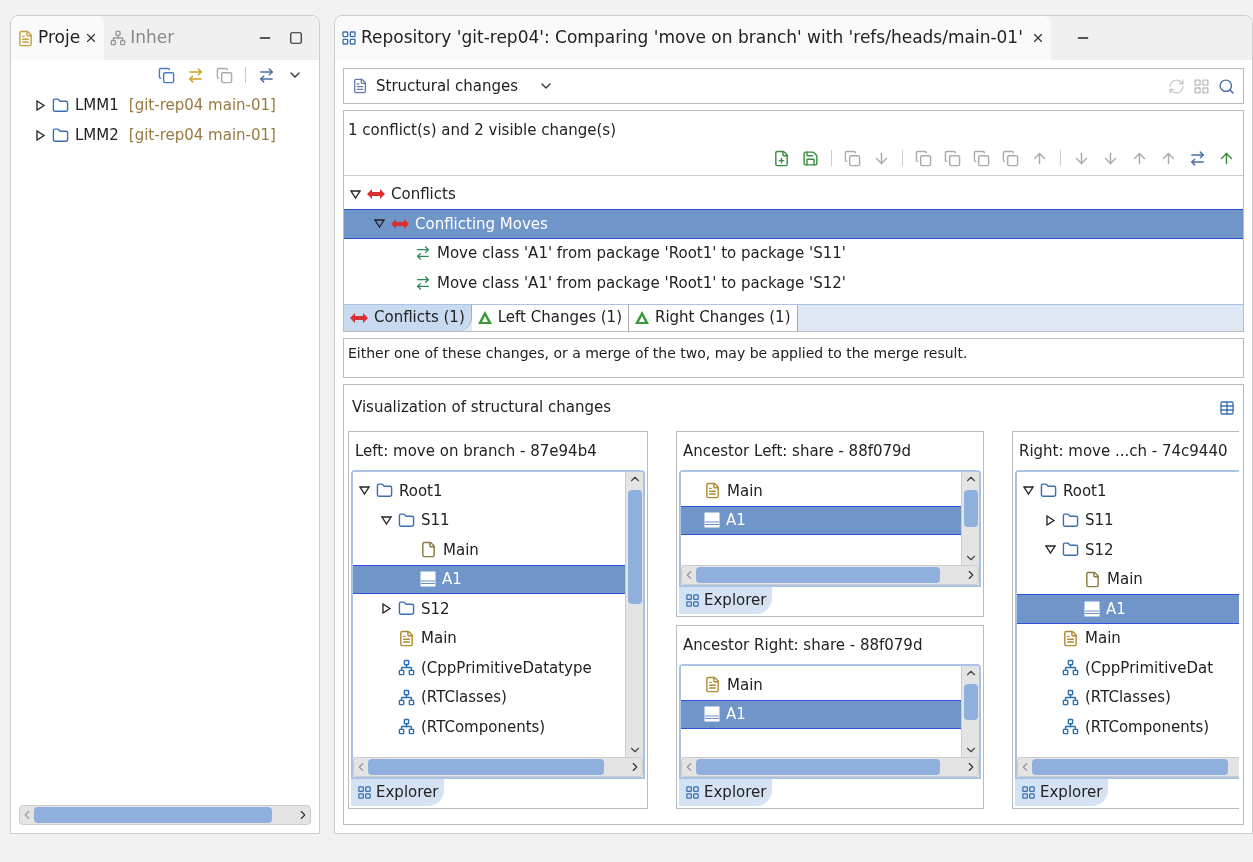 The width and height of the screenshot is (1253, 862). What do you see at coordinates (421, 491) in the screenshot?
I see `tree-item-label: Root1` at bounding box center [421, 491].